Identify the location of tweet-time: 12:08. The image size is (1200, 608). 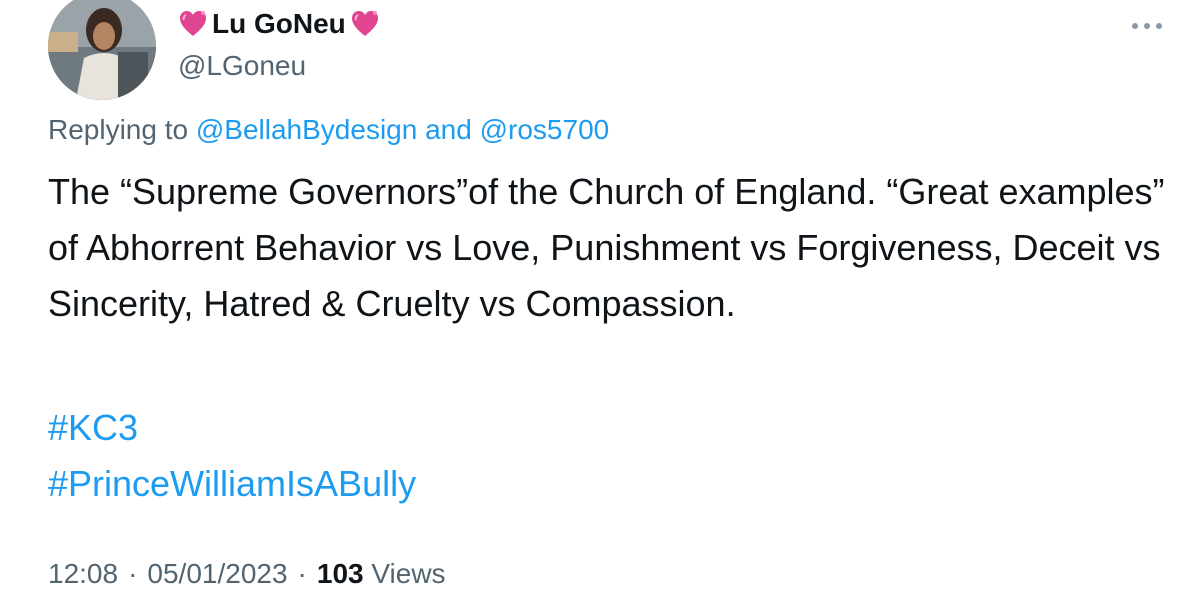
(83, 574).